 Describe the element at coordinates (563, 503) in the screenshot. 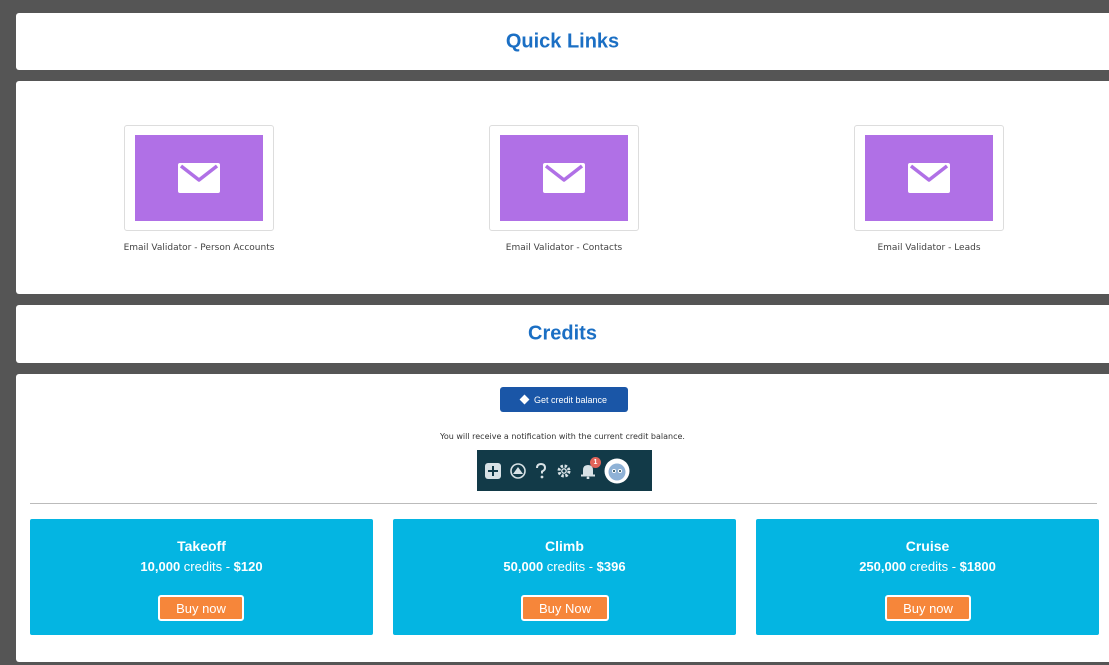

I see `divider` at that location.